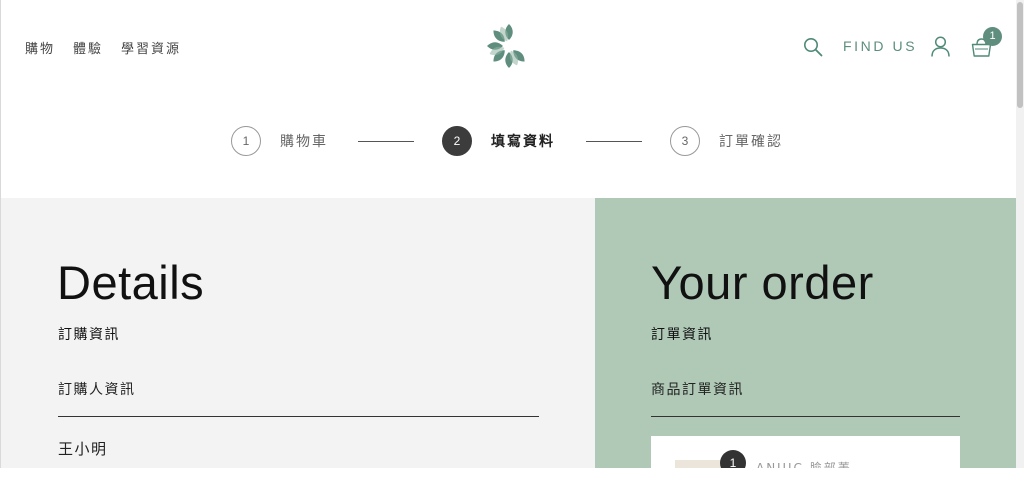 Image resolution: width=1024 pixels, height=500 pixels. Describe the element at coordinates (512, 484) in the screenshot. I see `window-bottom-edge` at that location.